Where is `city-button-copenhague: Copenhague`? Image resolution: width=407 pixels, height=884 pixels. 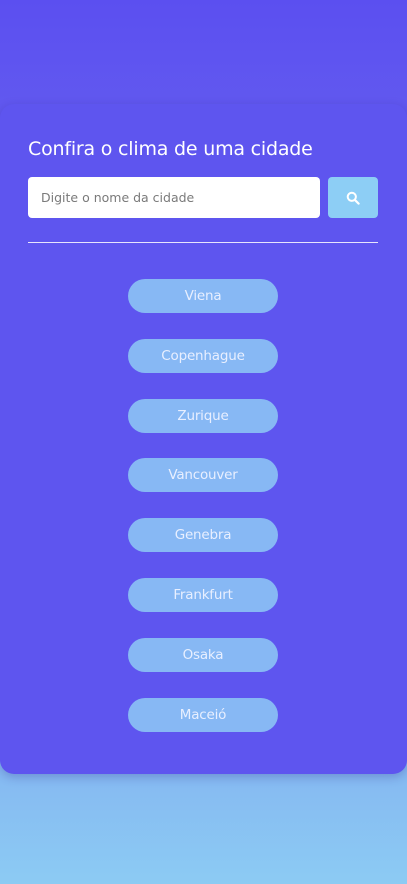
city-button-copenhague: Copenhague is located at coordinates (203, 355).